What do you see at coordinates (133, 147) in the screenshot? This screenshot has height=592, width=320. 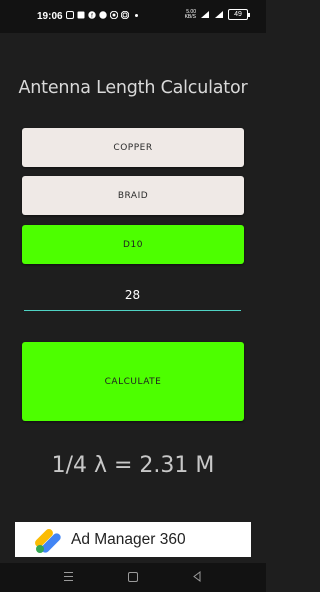 I see `material-button: COPPER` at bounding box center [133, 147].